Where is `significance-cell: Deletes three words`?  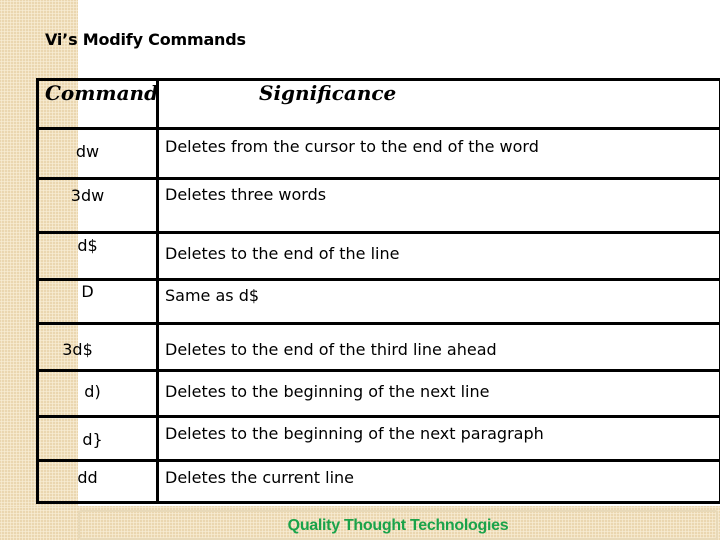 significance-cell: Deletes three words is located at coordinates (438, 205).